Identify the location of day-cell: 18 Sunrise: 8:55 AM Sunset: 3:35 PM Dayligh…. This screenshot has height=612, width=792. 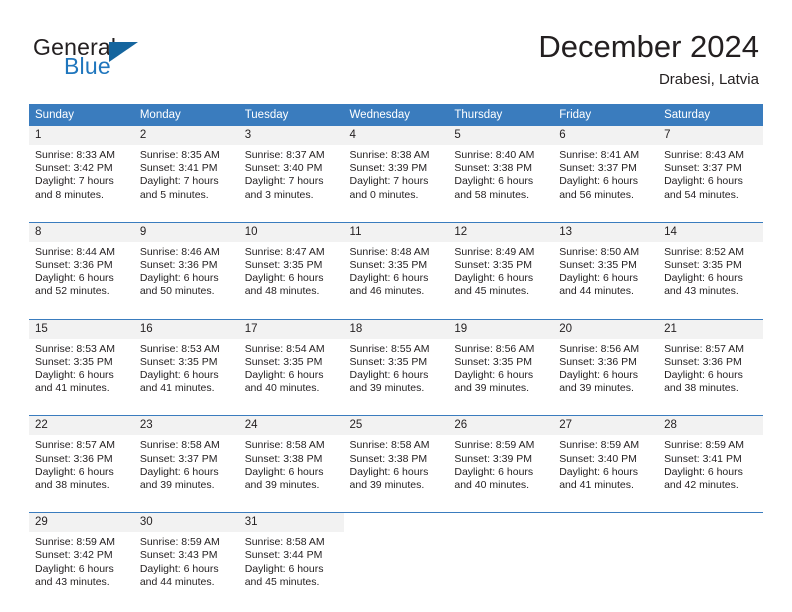
(396, 360).